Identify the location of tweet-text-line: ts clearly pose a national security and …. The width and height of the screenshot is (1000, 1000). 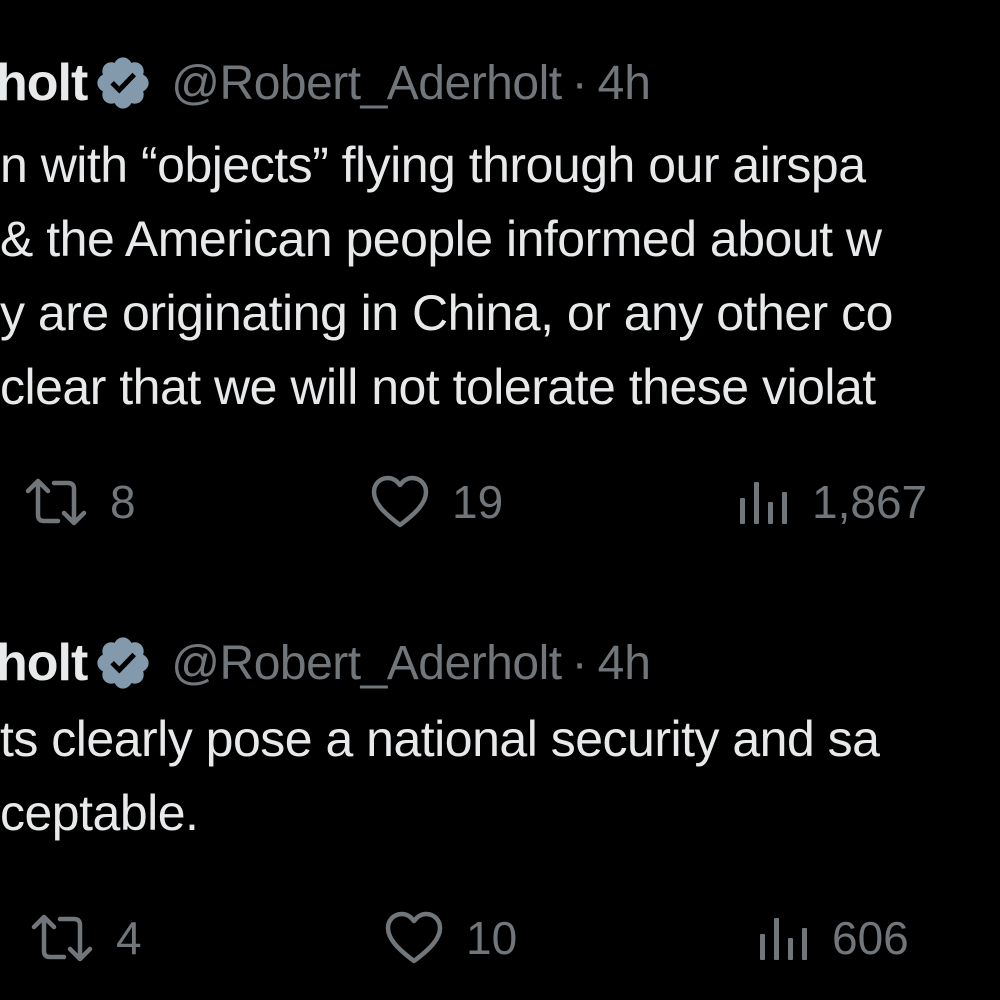
(440, 739).